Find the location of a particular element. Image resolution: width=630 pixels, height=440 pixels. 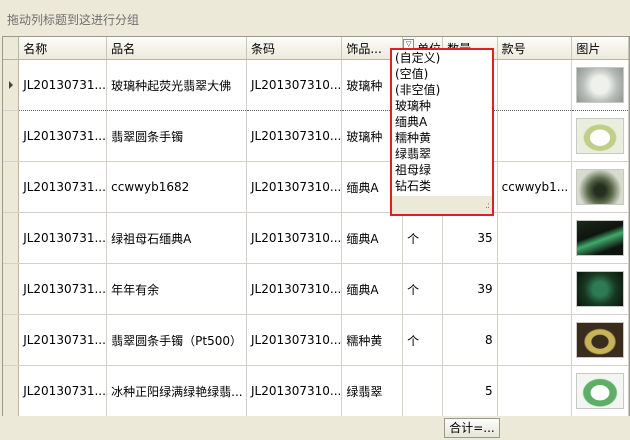

row-indicator-header is located at coordinates (11, 48).